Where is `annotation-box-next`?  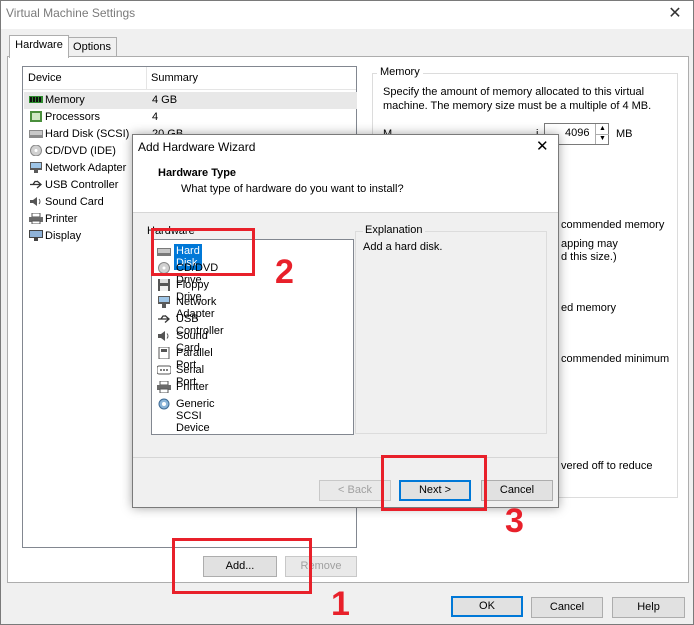 annotation-box-next is located at coordinates (434, 483).